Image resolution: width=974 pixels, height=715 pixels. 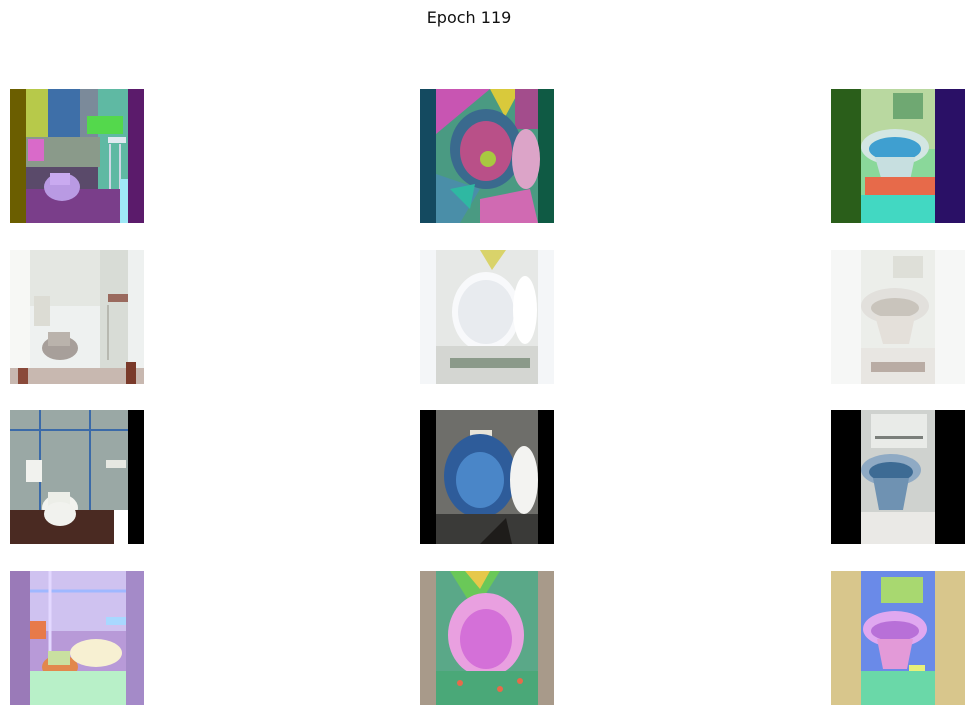 What do you see at coordinates (898, 638) in the screenshot?
I see `image-tile-r4-c3` at bounding box center [898, 638].